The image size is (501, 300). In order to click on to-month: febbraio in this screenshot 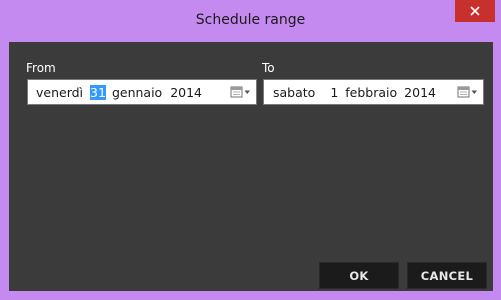, I will do `click(371, 92)`.